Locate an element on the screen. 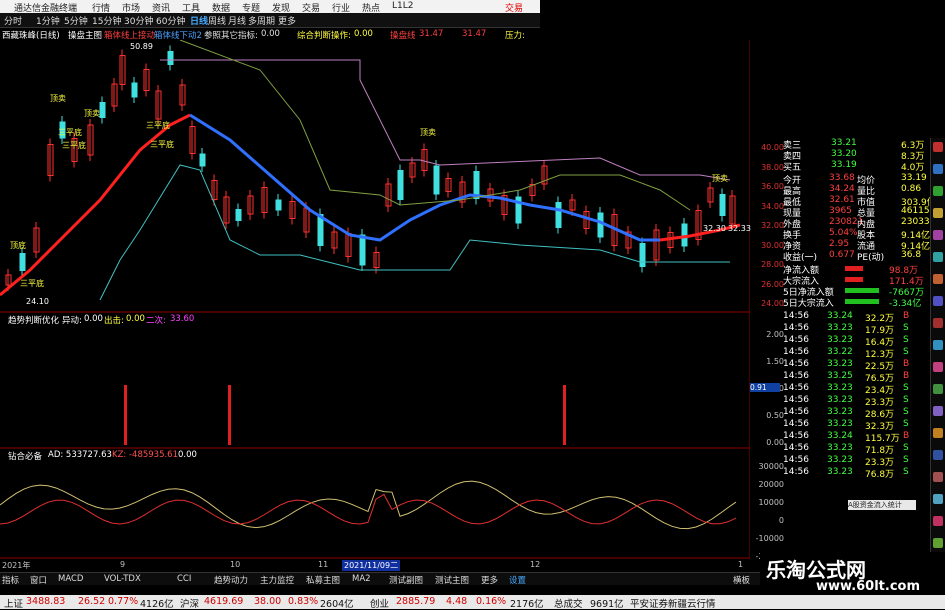  ind2-d: 二次: is located at coordinates (156, 321).